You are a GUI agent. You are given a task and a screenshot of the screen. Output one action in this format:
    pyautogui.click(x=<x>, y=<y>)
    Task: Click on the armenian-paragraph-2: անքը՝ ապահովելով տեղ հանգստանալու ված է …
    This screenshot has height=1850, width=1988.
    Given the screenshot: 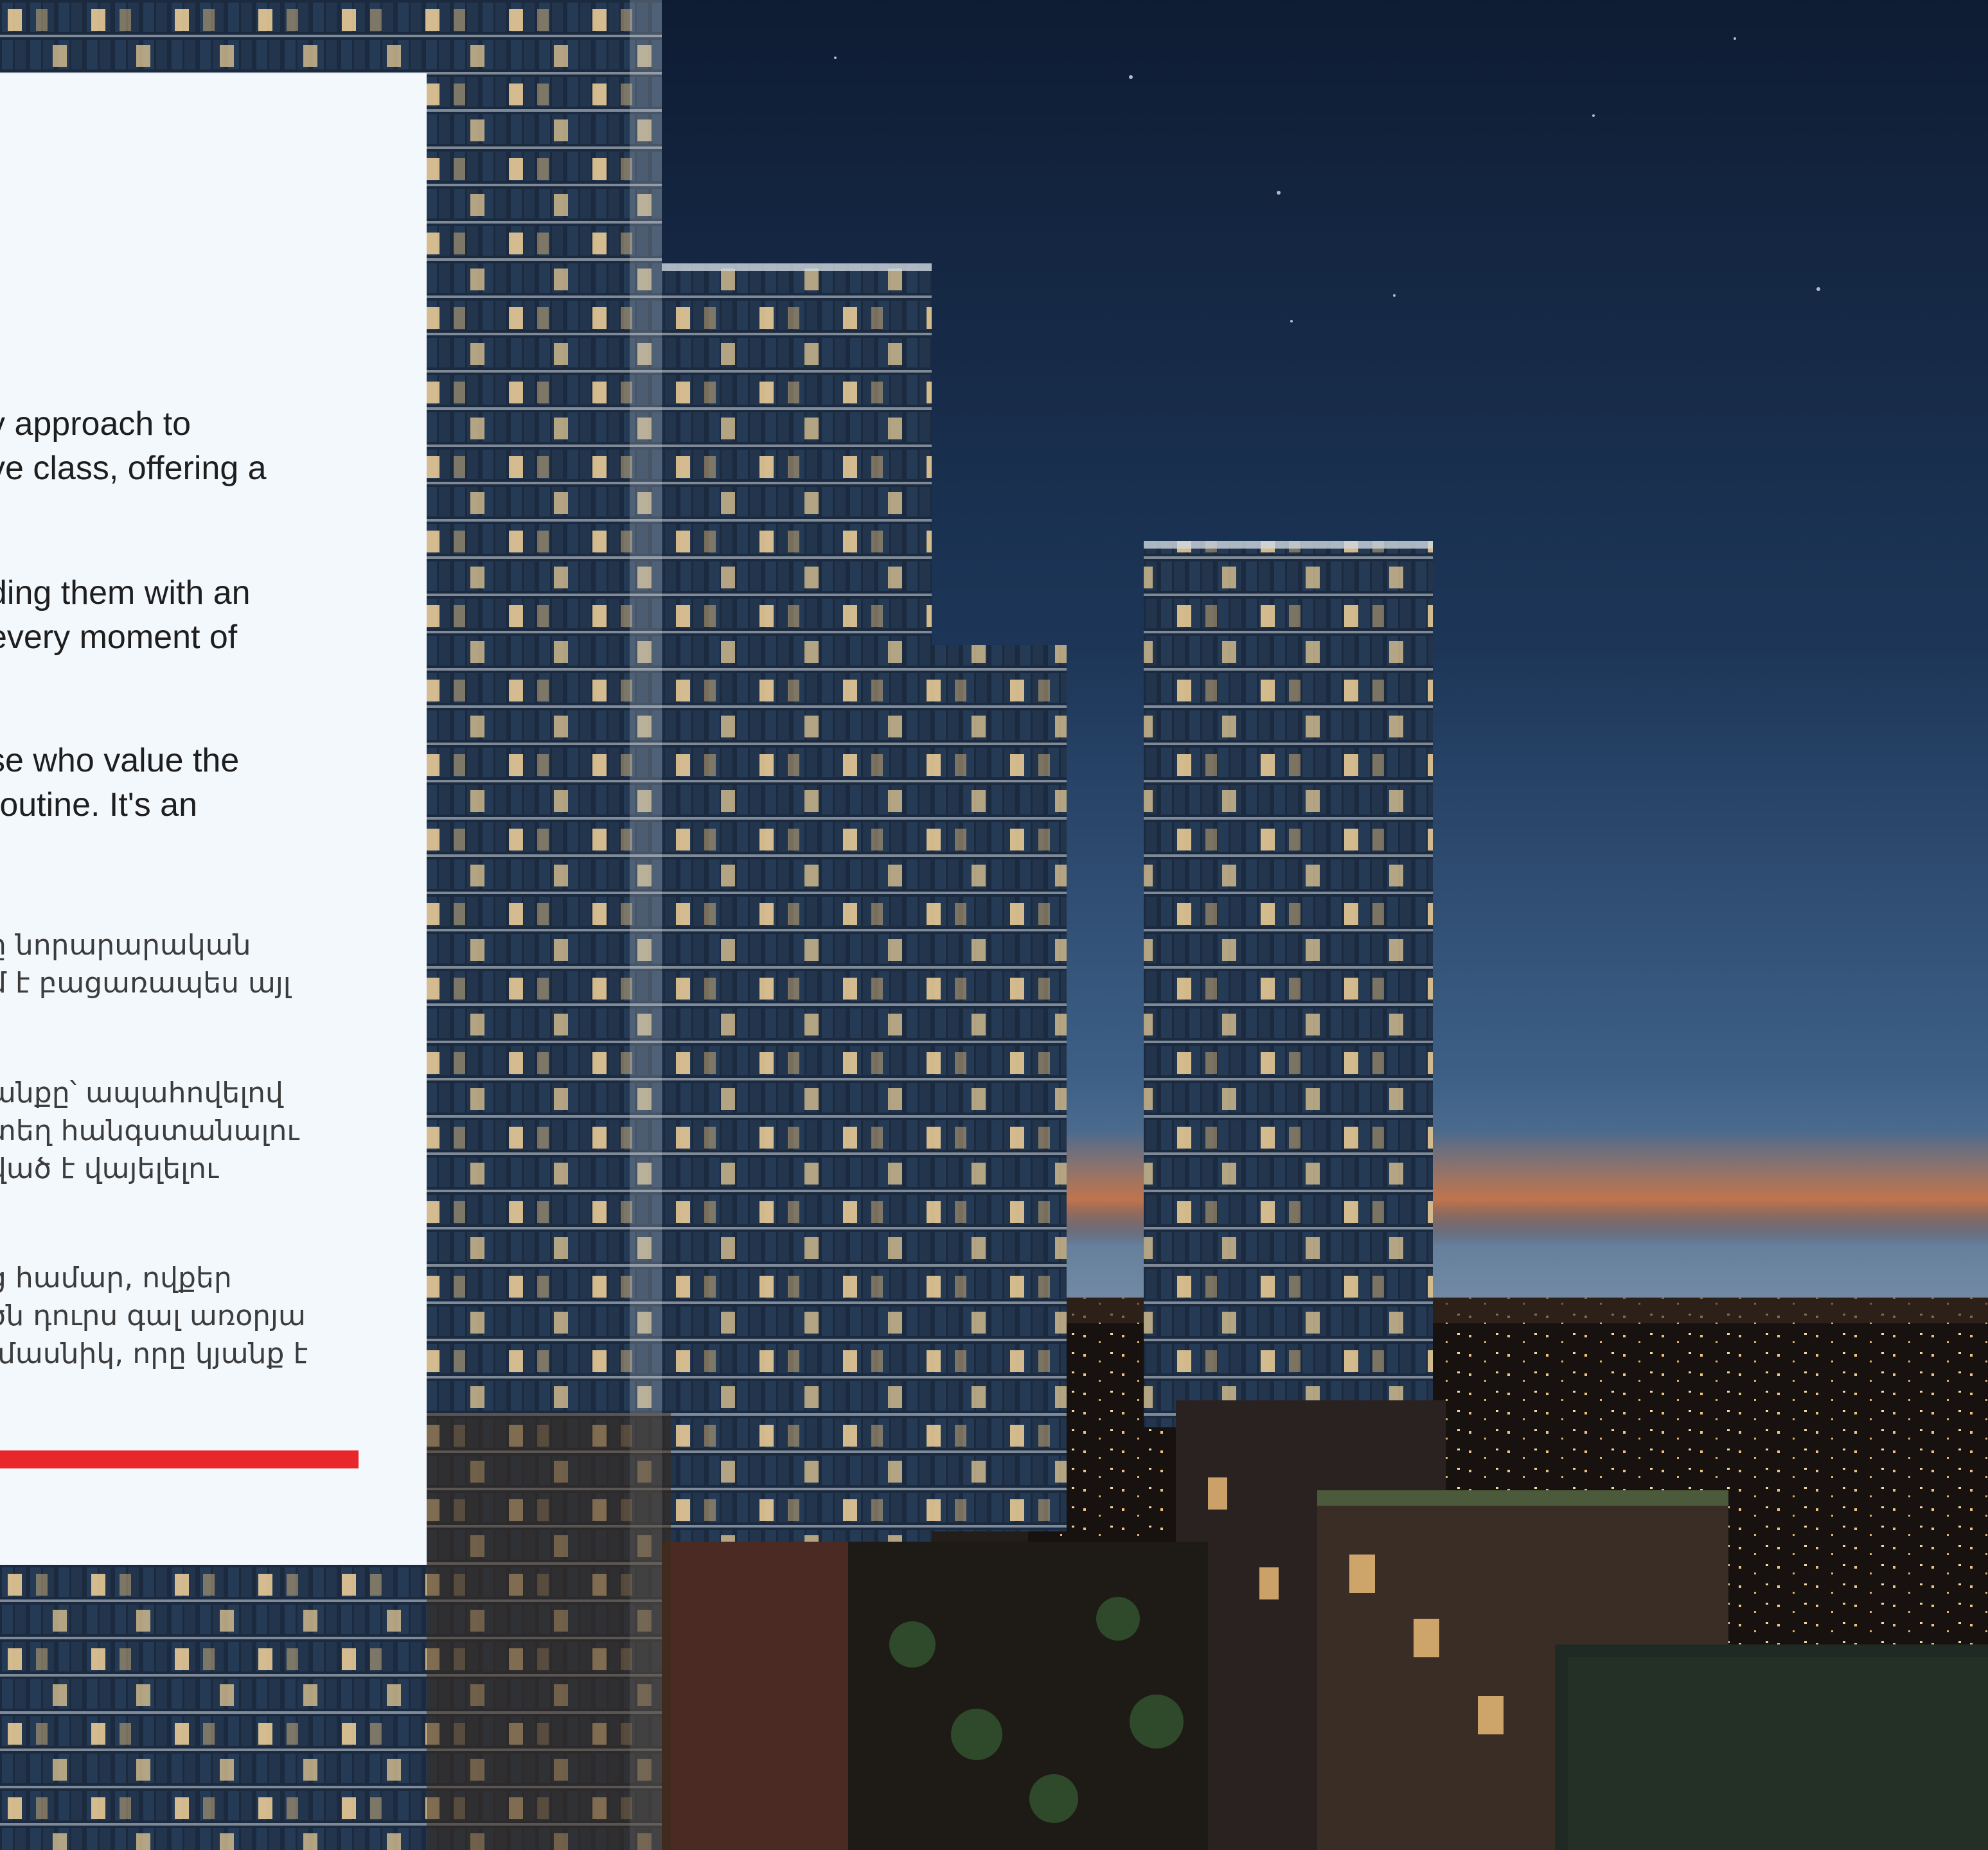 What is the action you would take?
    pyautogui.click(x=149, y=1131)
    